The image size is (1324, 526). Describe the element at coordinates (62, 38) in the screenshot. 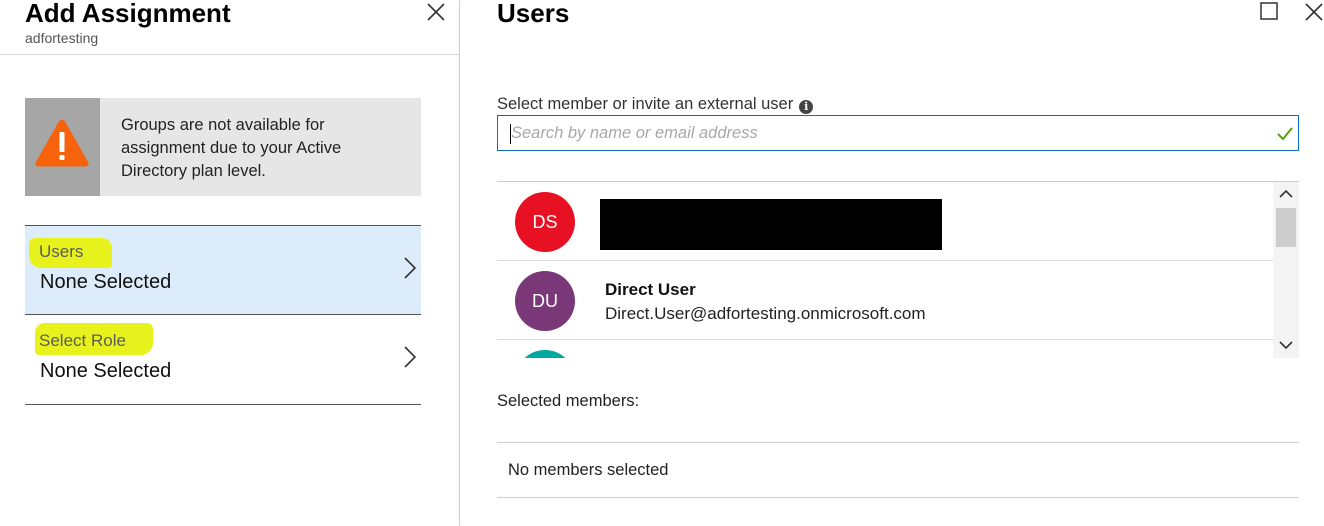

I see `blade-subtitle: adfortesting` at that location.